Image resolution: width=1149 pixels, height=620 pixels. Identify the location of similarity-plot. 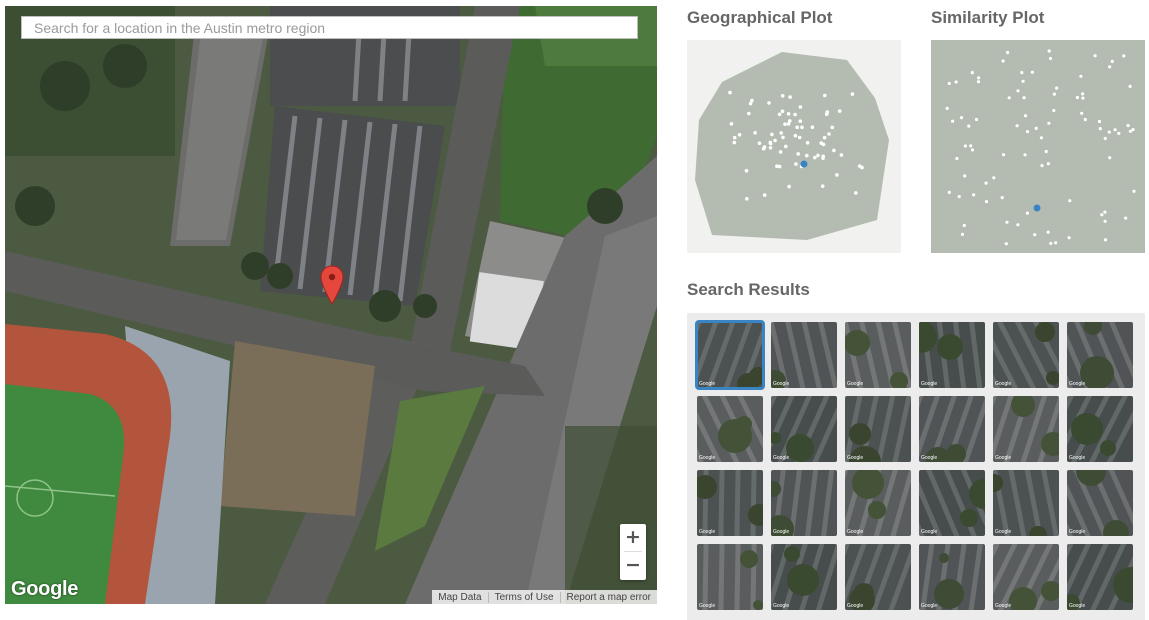
(1038, 146).